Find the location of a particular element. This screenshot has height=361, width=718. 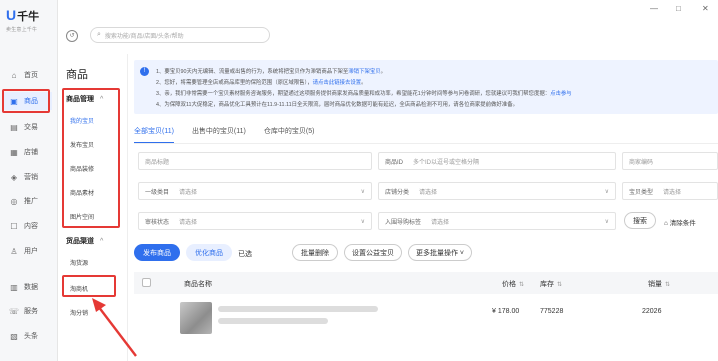

table-header: 商品名称 价格 ⇅ 库存 ⇅ 销量 ⇅ is located at coordinates (426, 283).